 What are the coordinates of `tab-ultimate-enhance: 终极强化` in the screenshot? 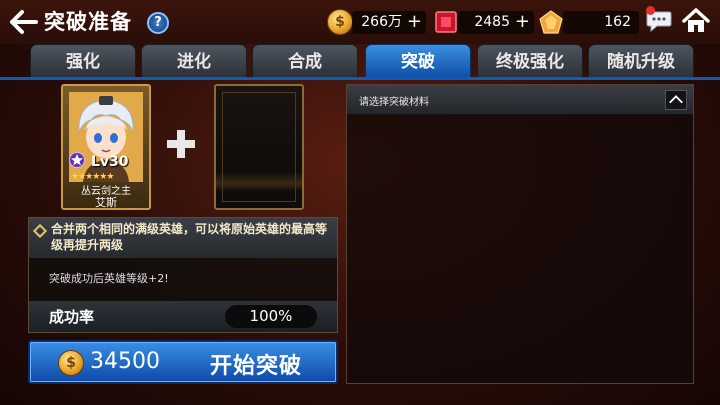 It's located at (530, 61).